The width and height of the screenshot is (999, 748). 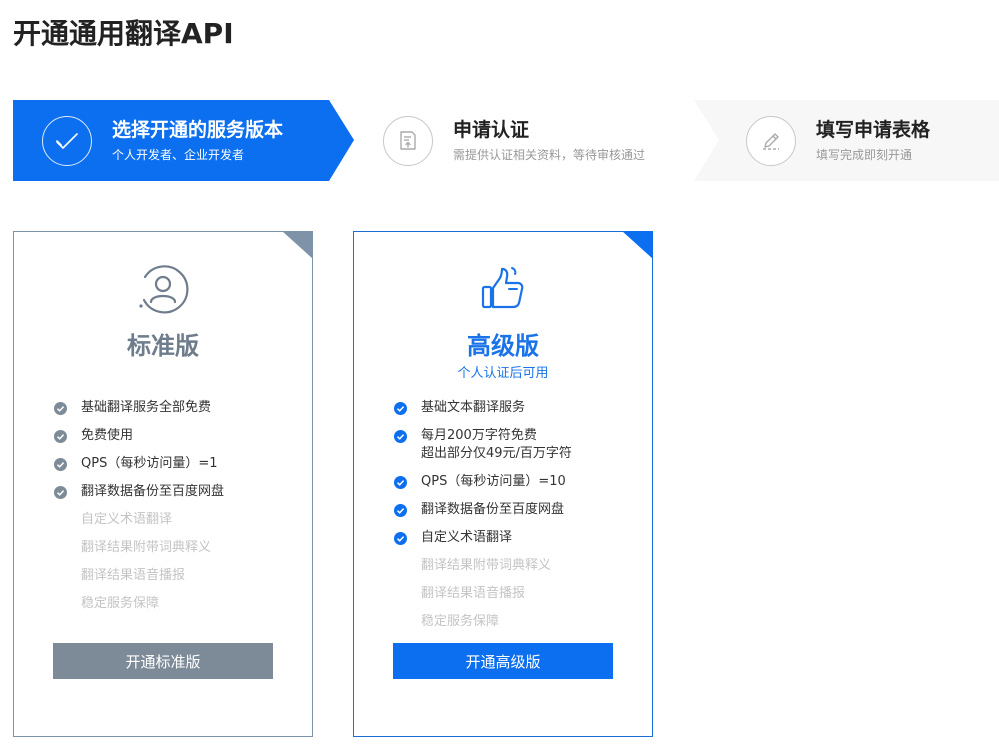 What do you see at coordinates (483, 408) in the screenshot?
I see `feature-item: 基础文本翻译服务` at bounding box center [483, 408].